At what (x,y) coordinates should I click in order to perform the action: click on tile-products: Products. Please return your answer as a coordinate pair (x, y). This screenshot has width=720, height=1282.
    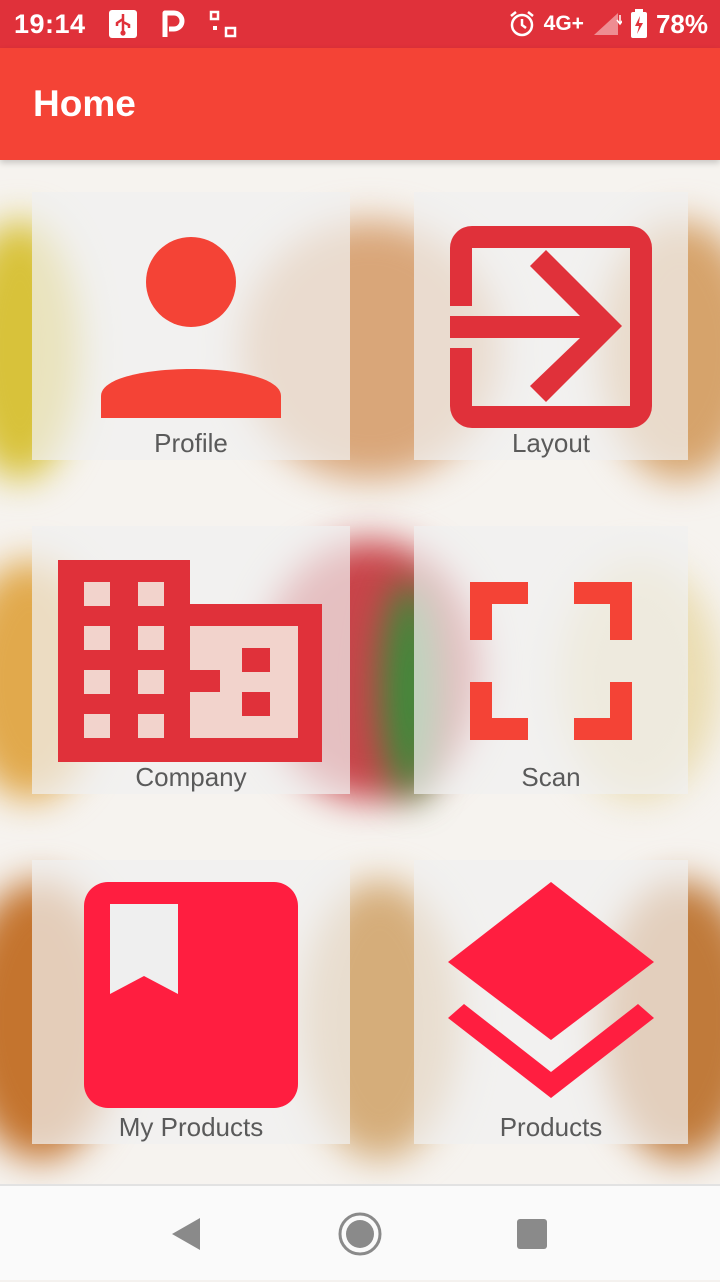
    Looking at the image, I should click on (551, 1002).